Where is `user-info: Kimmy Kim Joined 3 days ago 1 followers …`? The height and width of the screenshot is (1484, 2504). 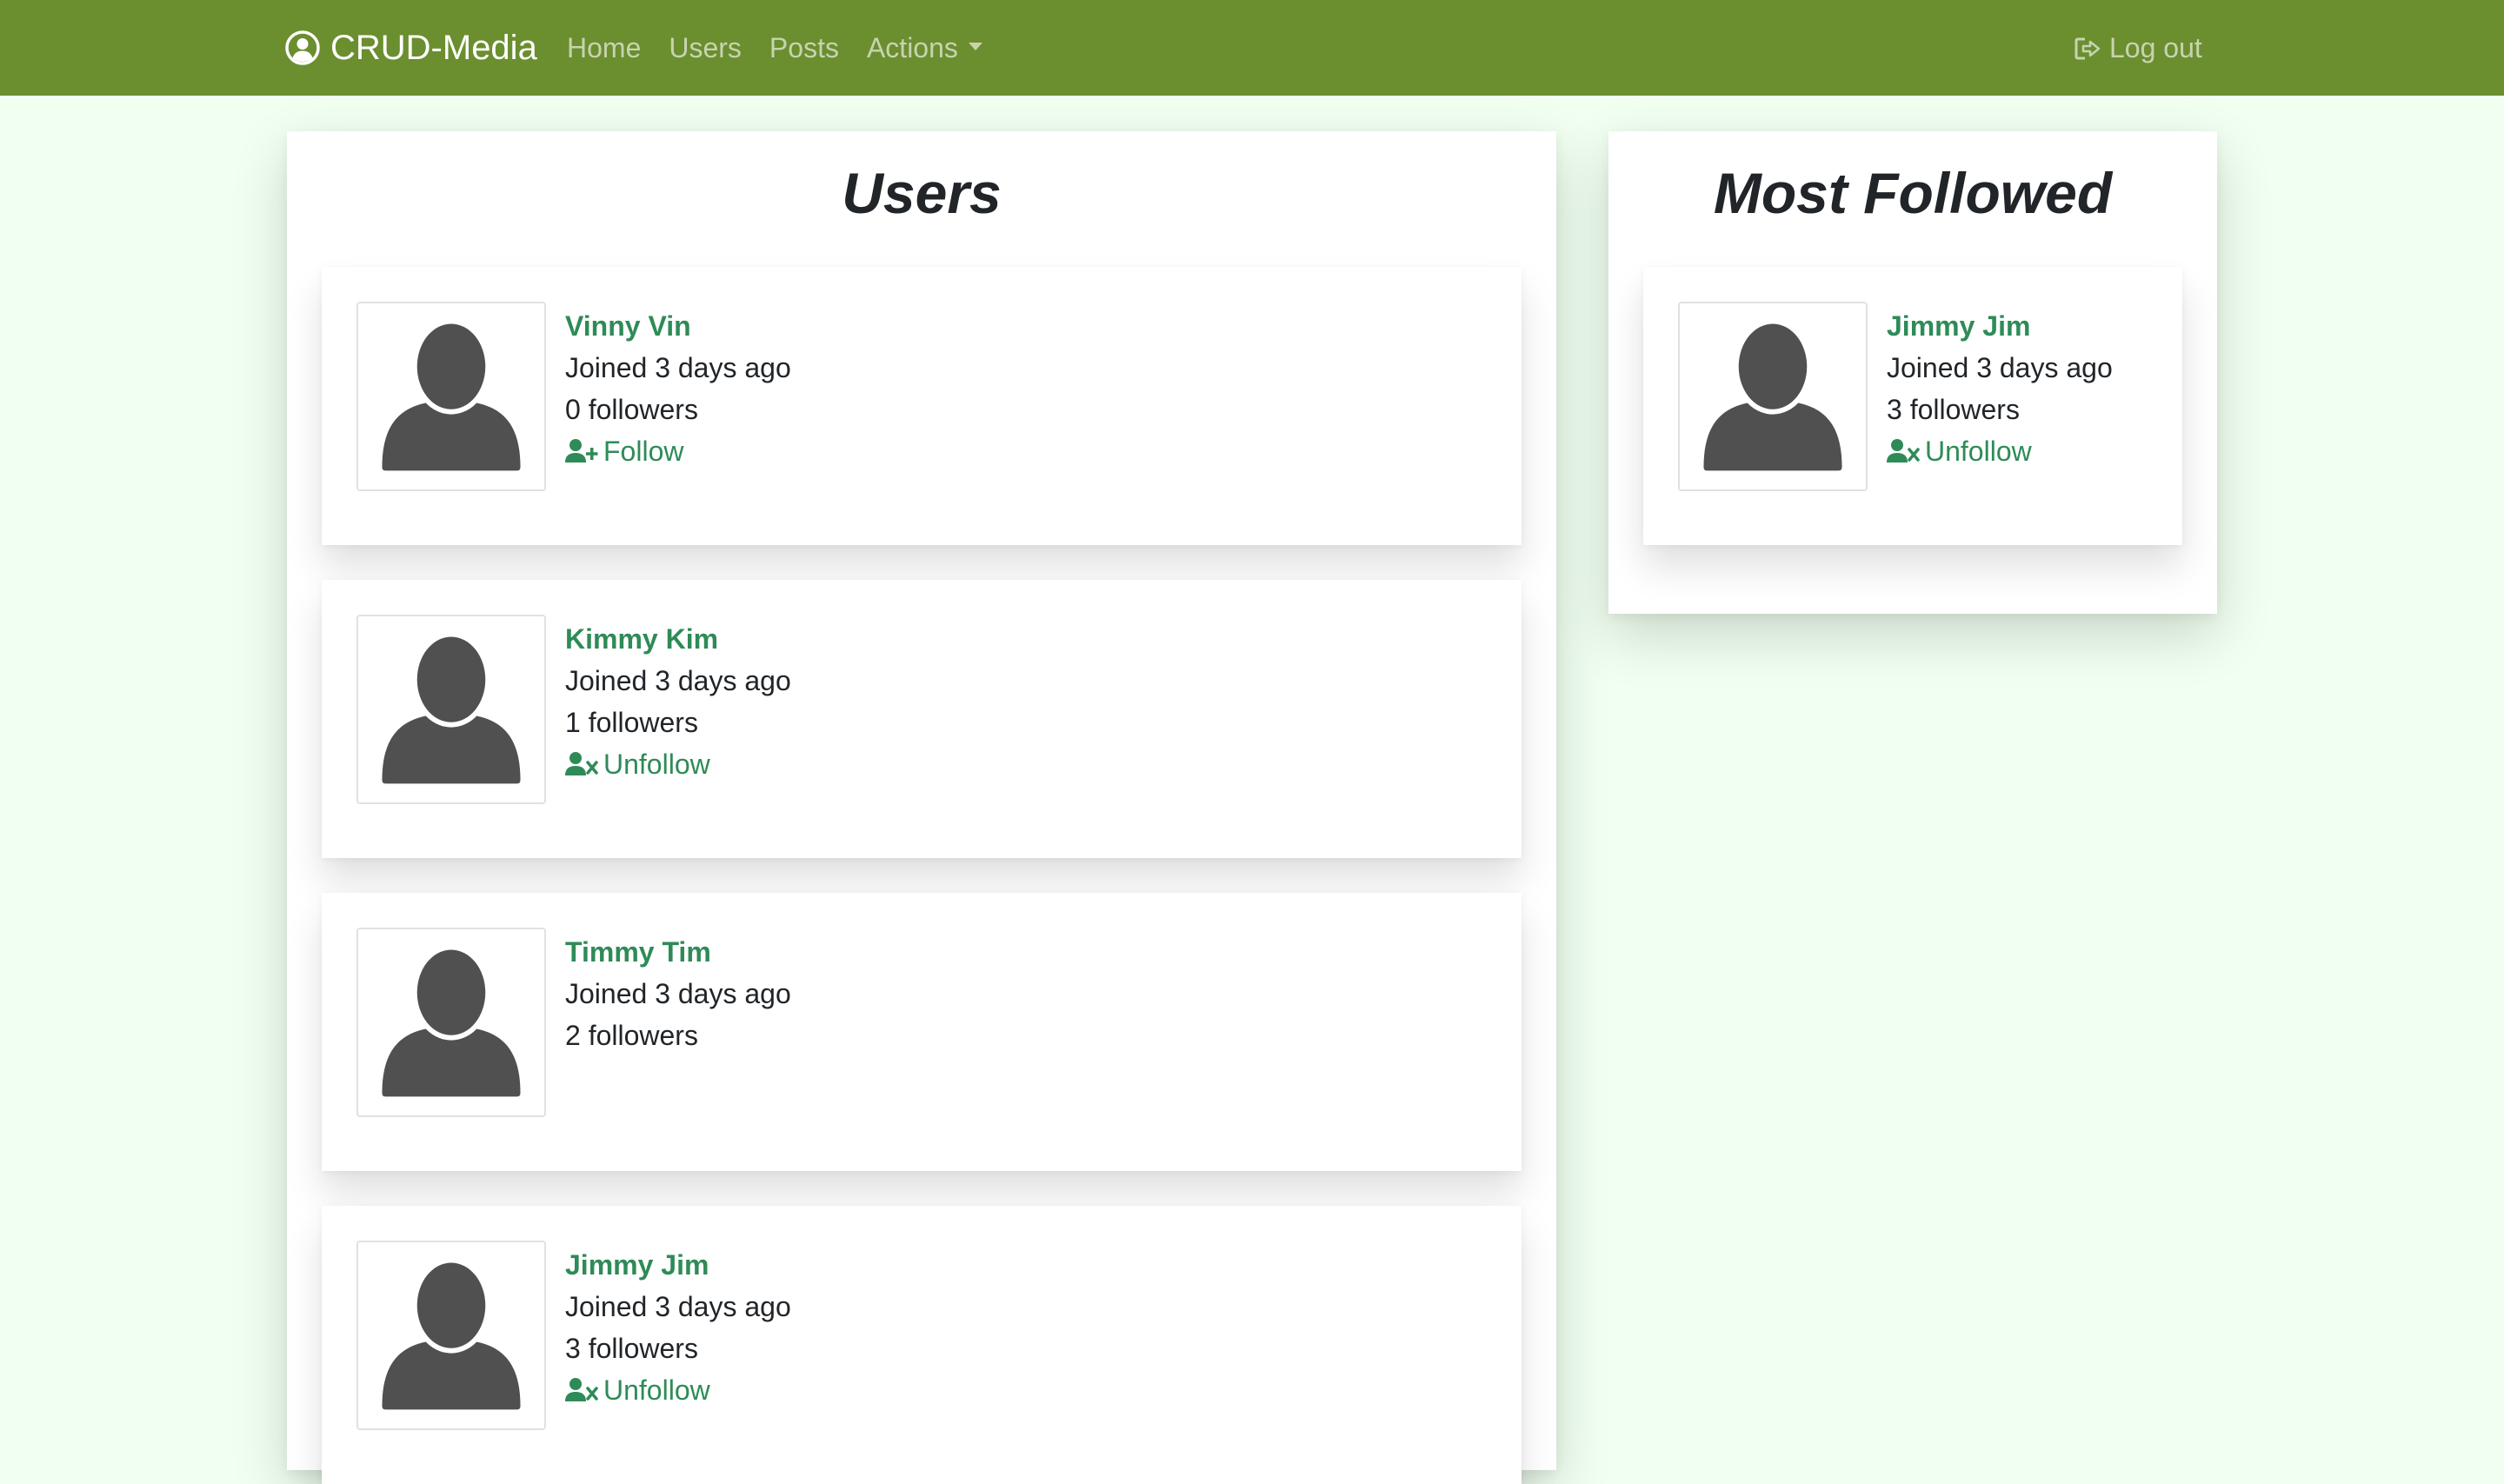 user-info: Kimmy Kim Joined 3 days ago 1 followers … is located at coordinates (678, 701).